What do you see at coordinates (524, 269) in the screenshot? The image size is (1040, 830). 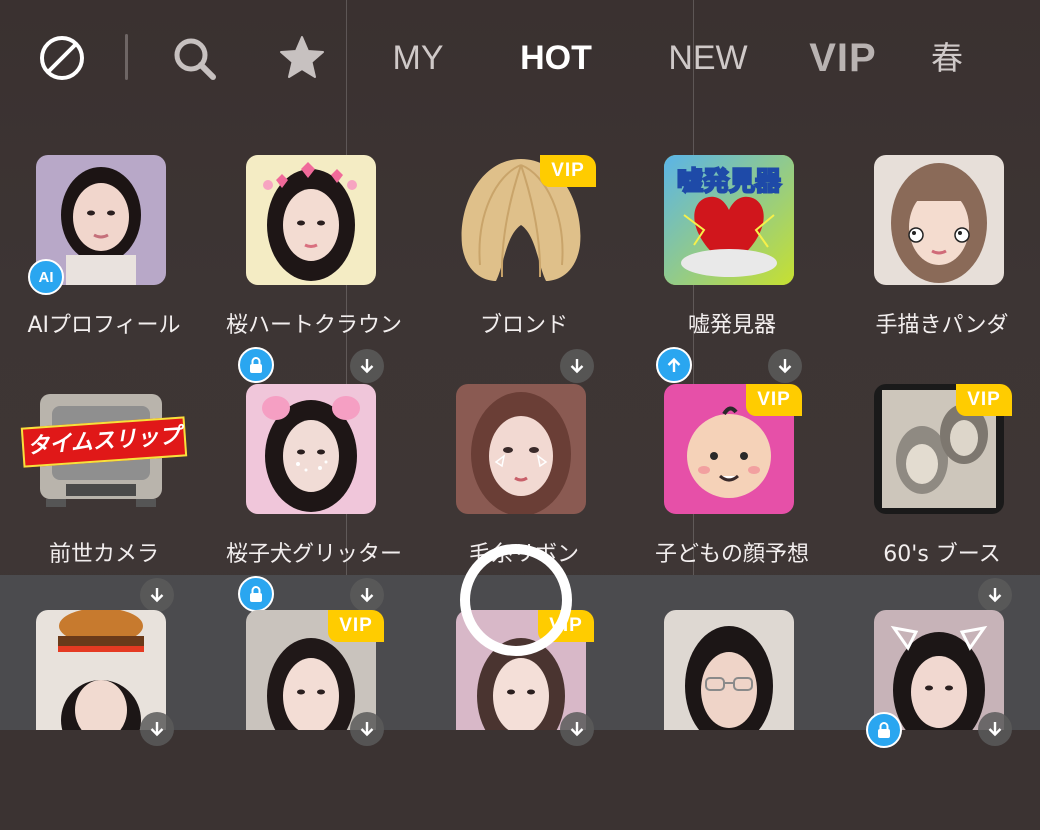 I see `effect-item-blonde: VIP ブロンド` at bounding box center [524, 269].